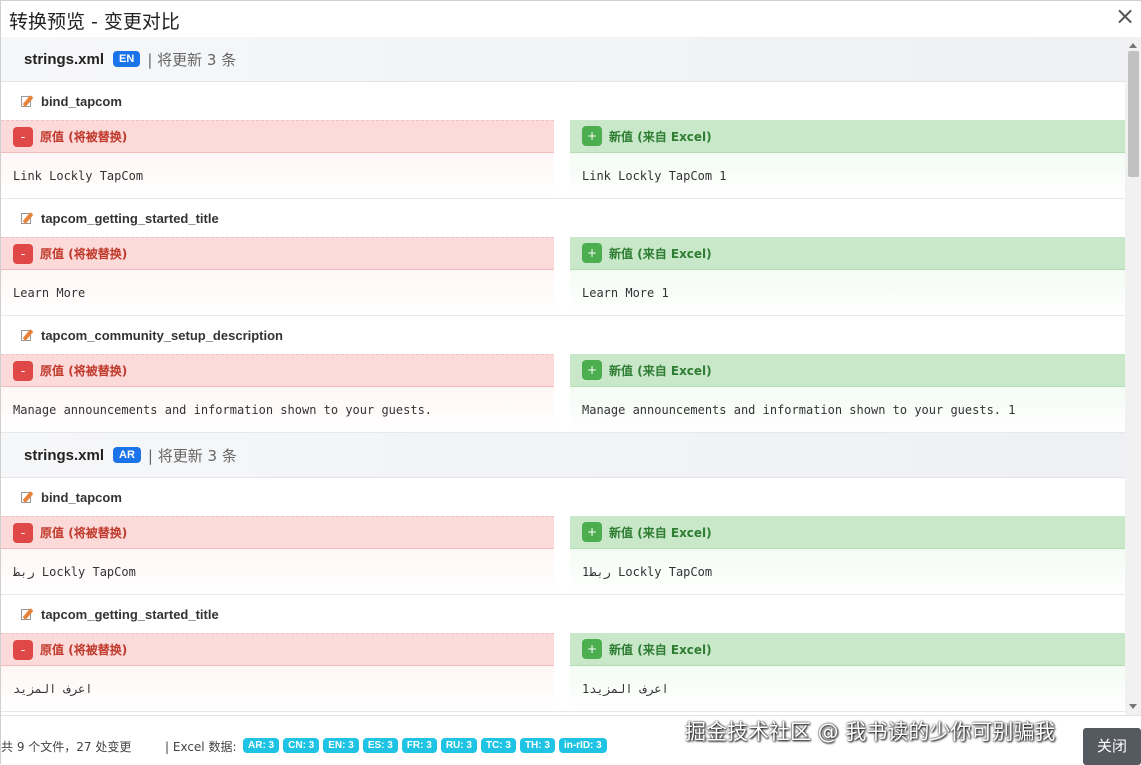  What do you see at coordinates (277, 688) in the screenshot?
I see `old-value: اعرف المزيد` at bounding box center [277, 688].